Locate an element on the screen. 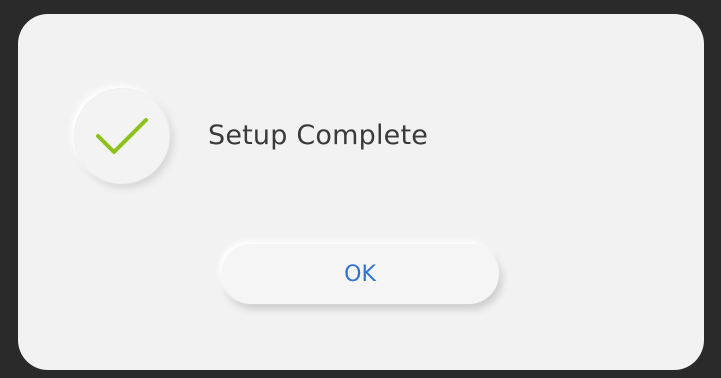 The image size is (721, 378). dialog-title: Setup Complete is located at coordinates (318, 135).